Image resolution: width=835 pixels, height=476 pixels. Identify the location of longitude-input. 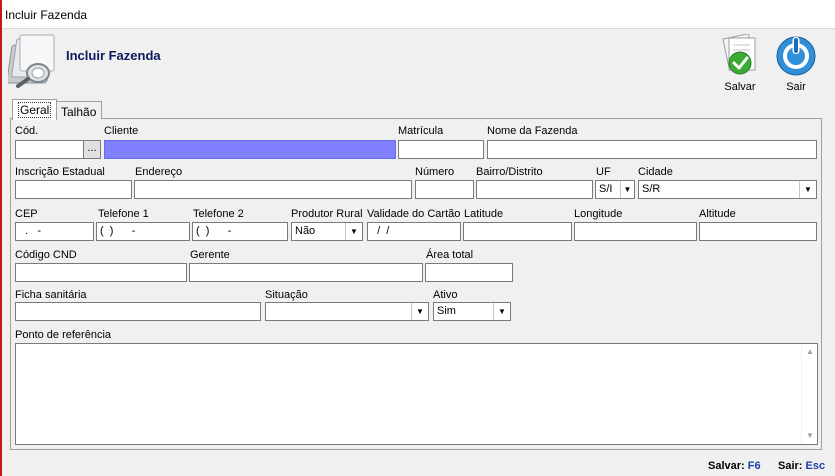
(635, 231).